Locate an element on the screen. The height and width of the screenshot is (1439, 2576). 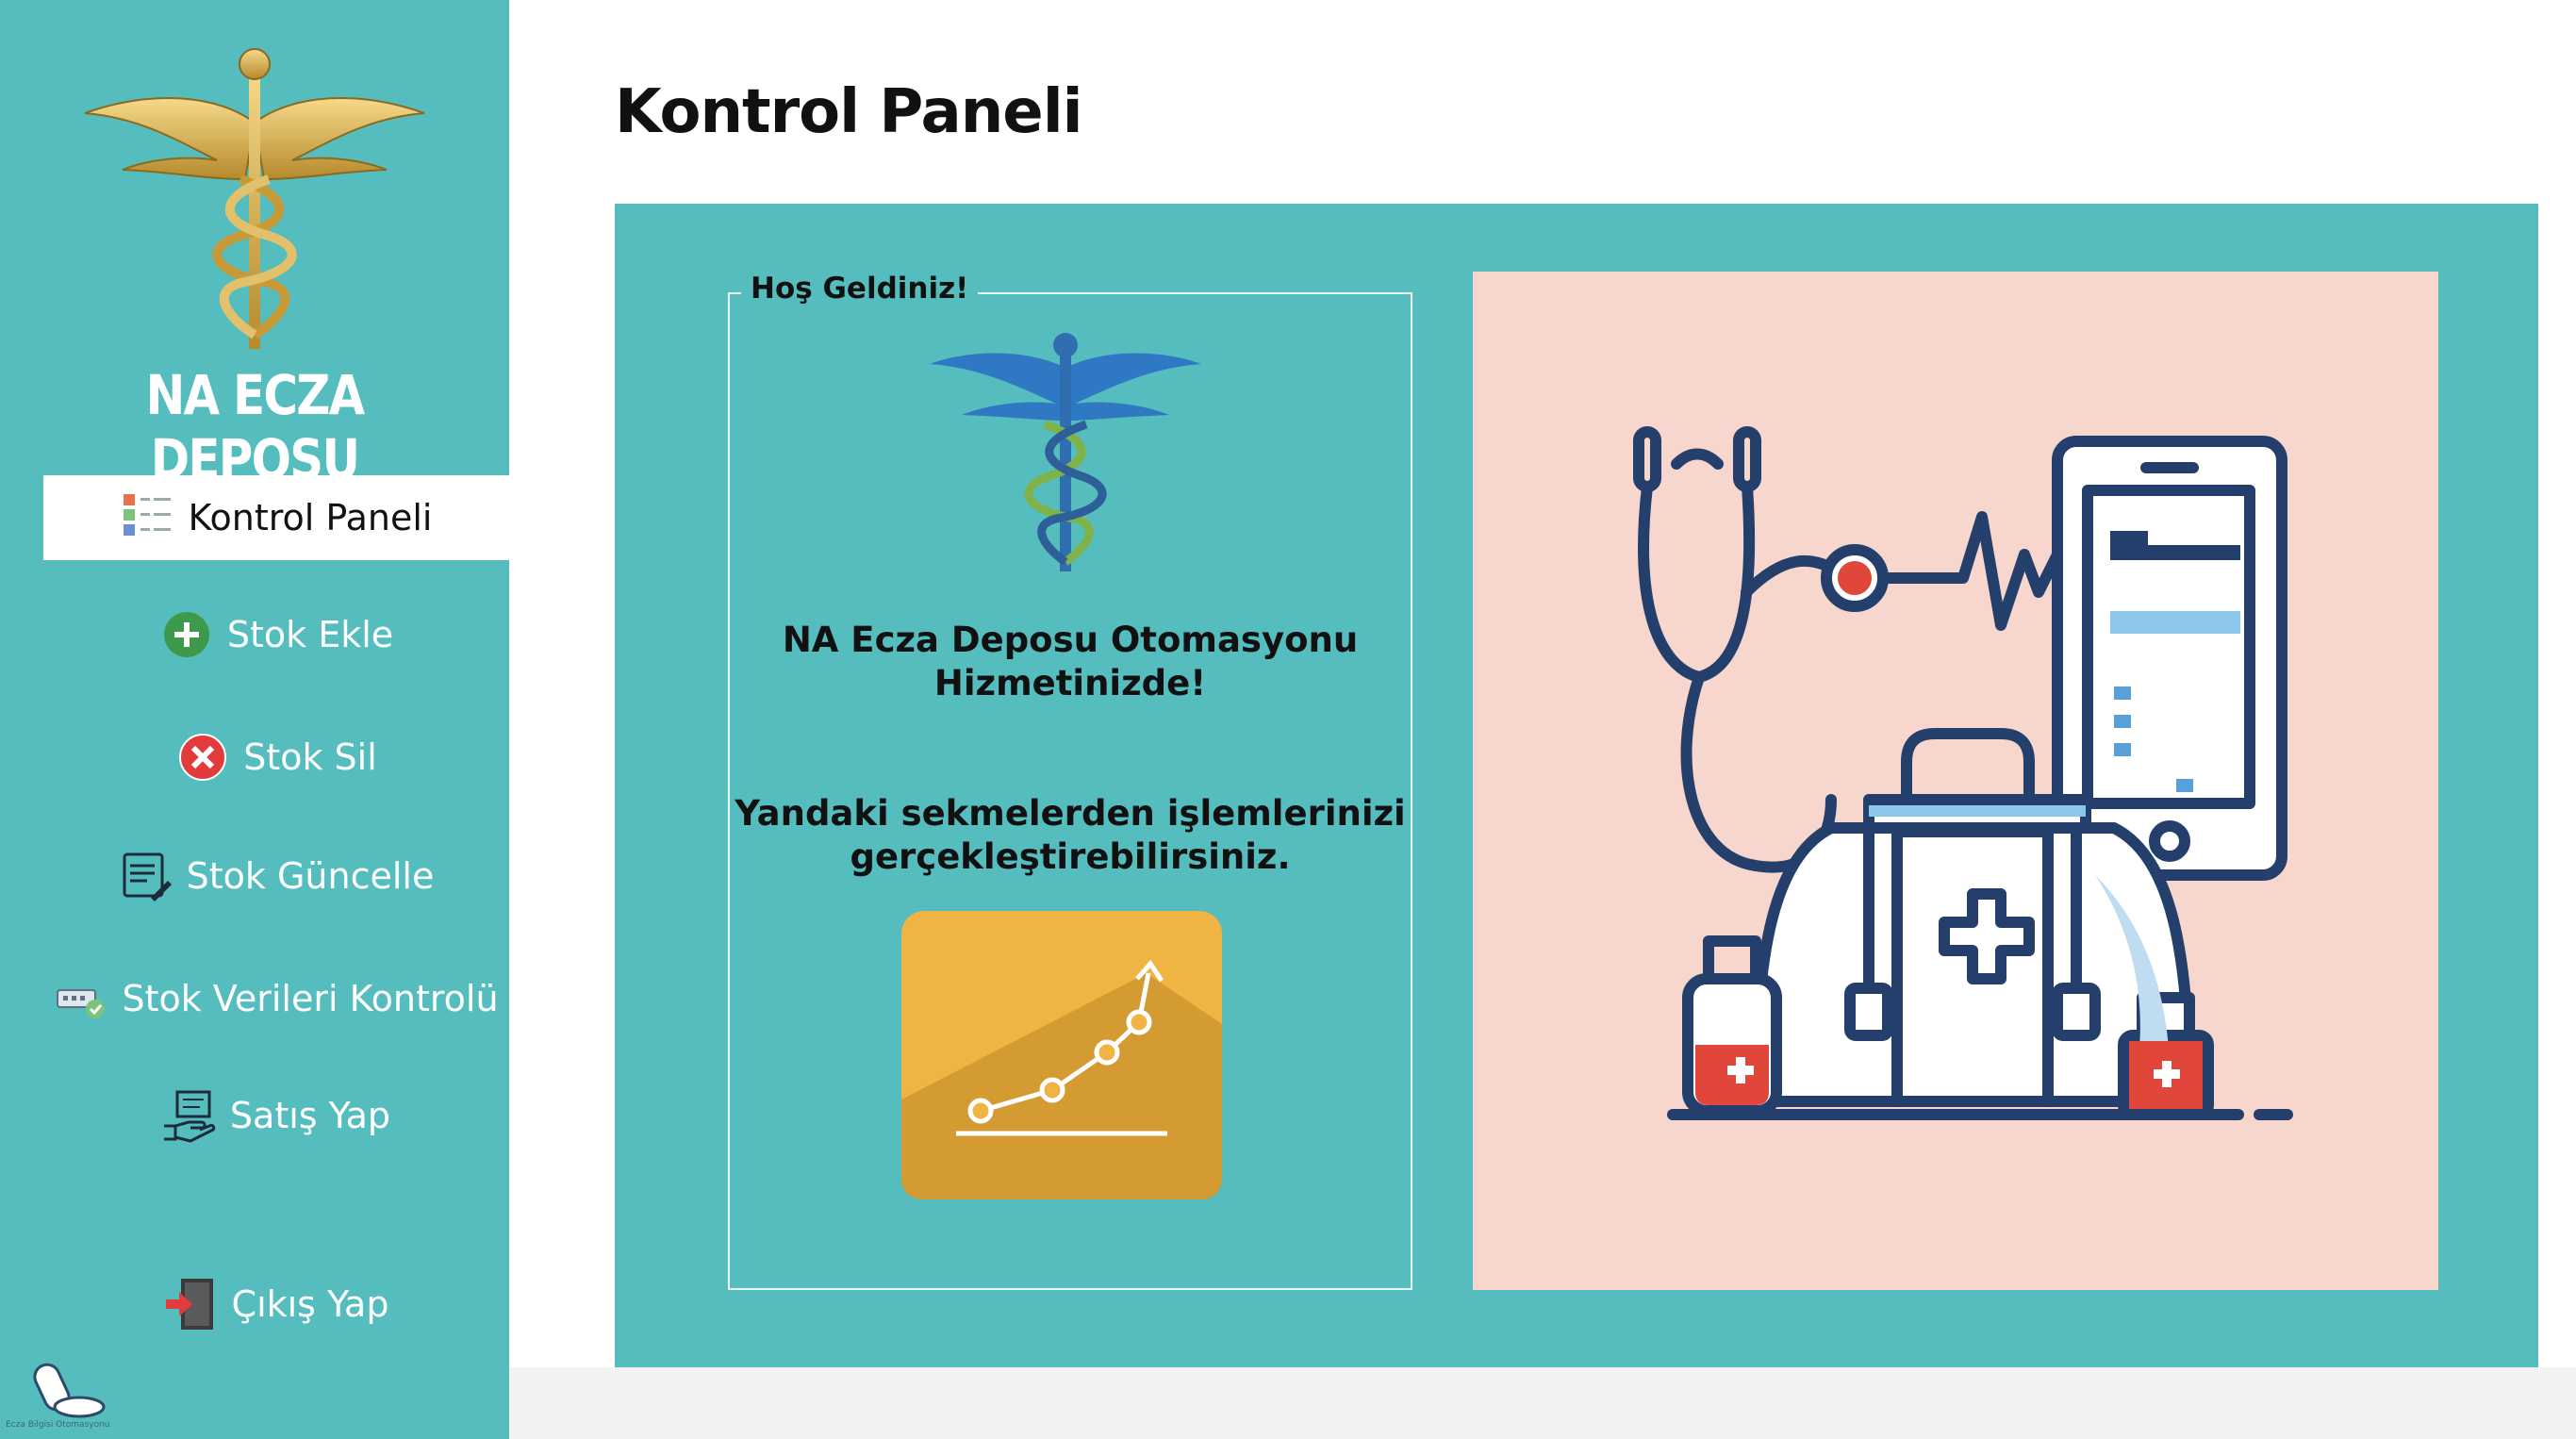
sidebar-item-satis-yap: Satış Yap is located at coordinates (276, 1115).